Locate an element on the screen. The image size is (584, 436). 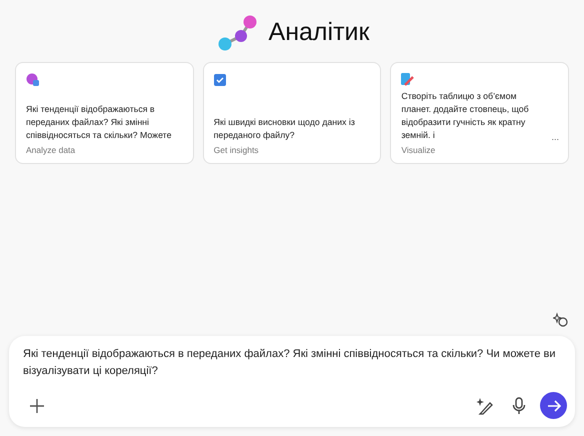
suggestion-text: Які тенденції відображаються в переданих файлах? Які змінні співвідносяться та скільки? Можете is located at coordinates (99, 122).